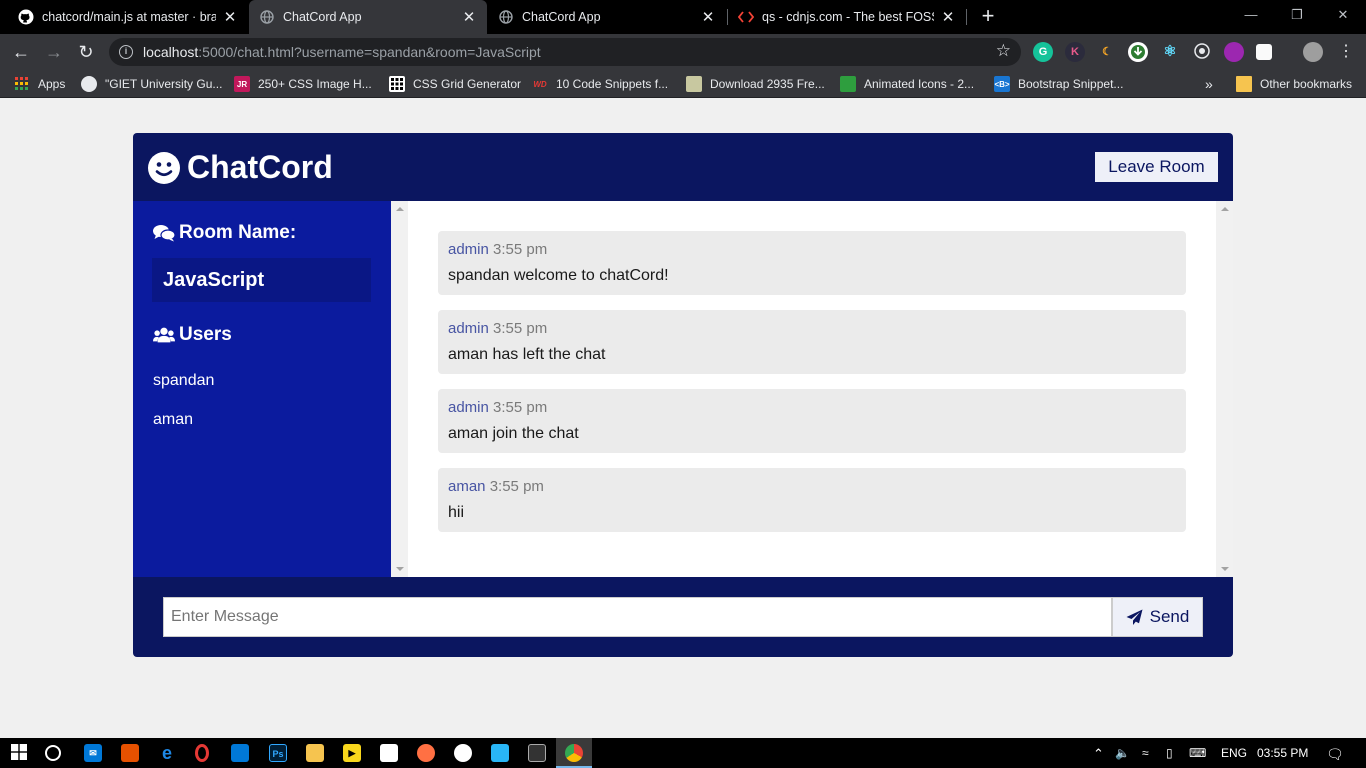 The height and width of the screenshot is (768, 1366). Describe the element at coordinates (1169, 753) in the screenshot. I see `battery-icon: ▯` at that location.